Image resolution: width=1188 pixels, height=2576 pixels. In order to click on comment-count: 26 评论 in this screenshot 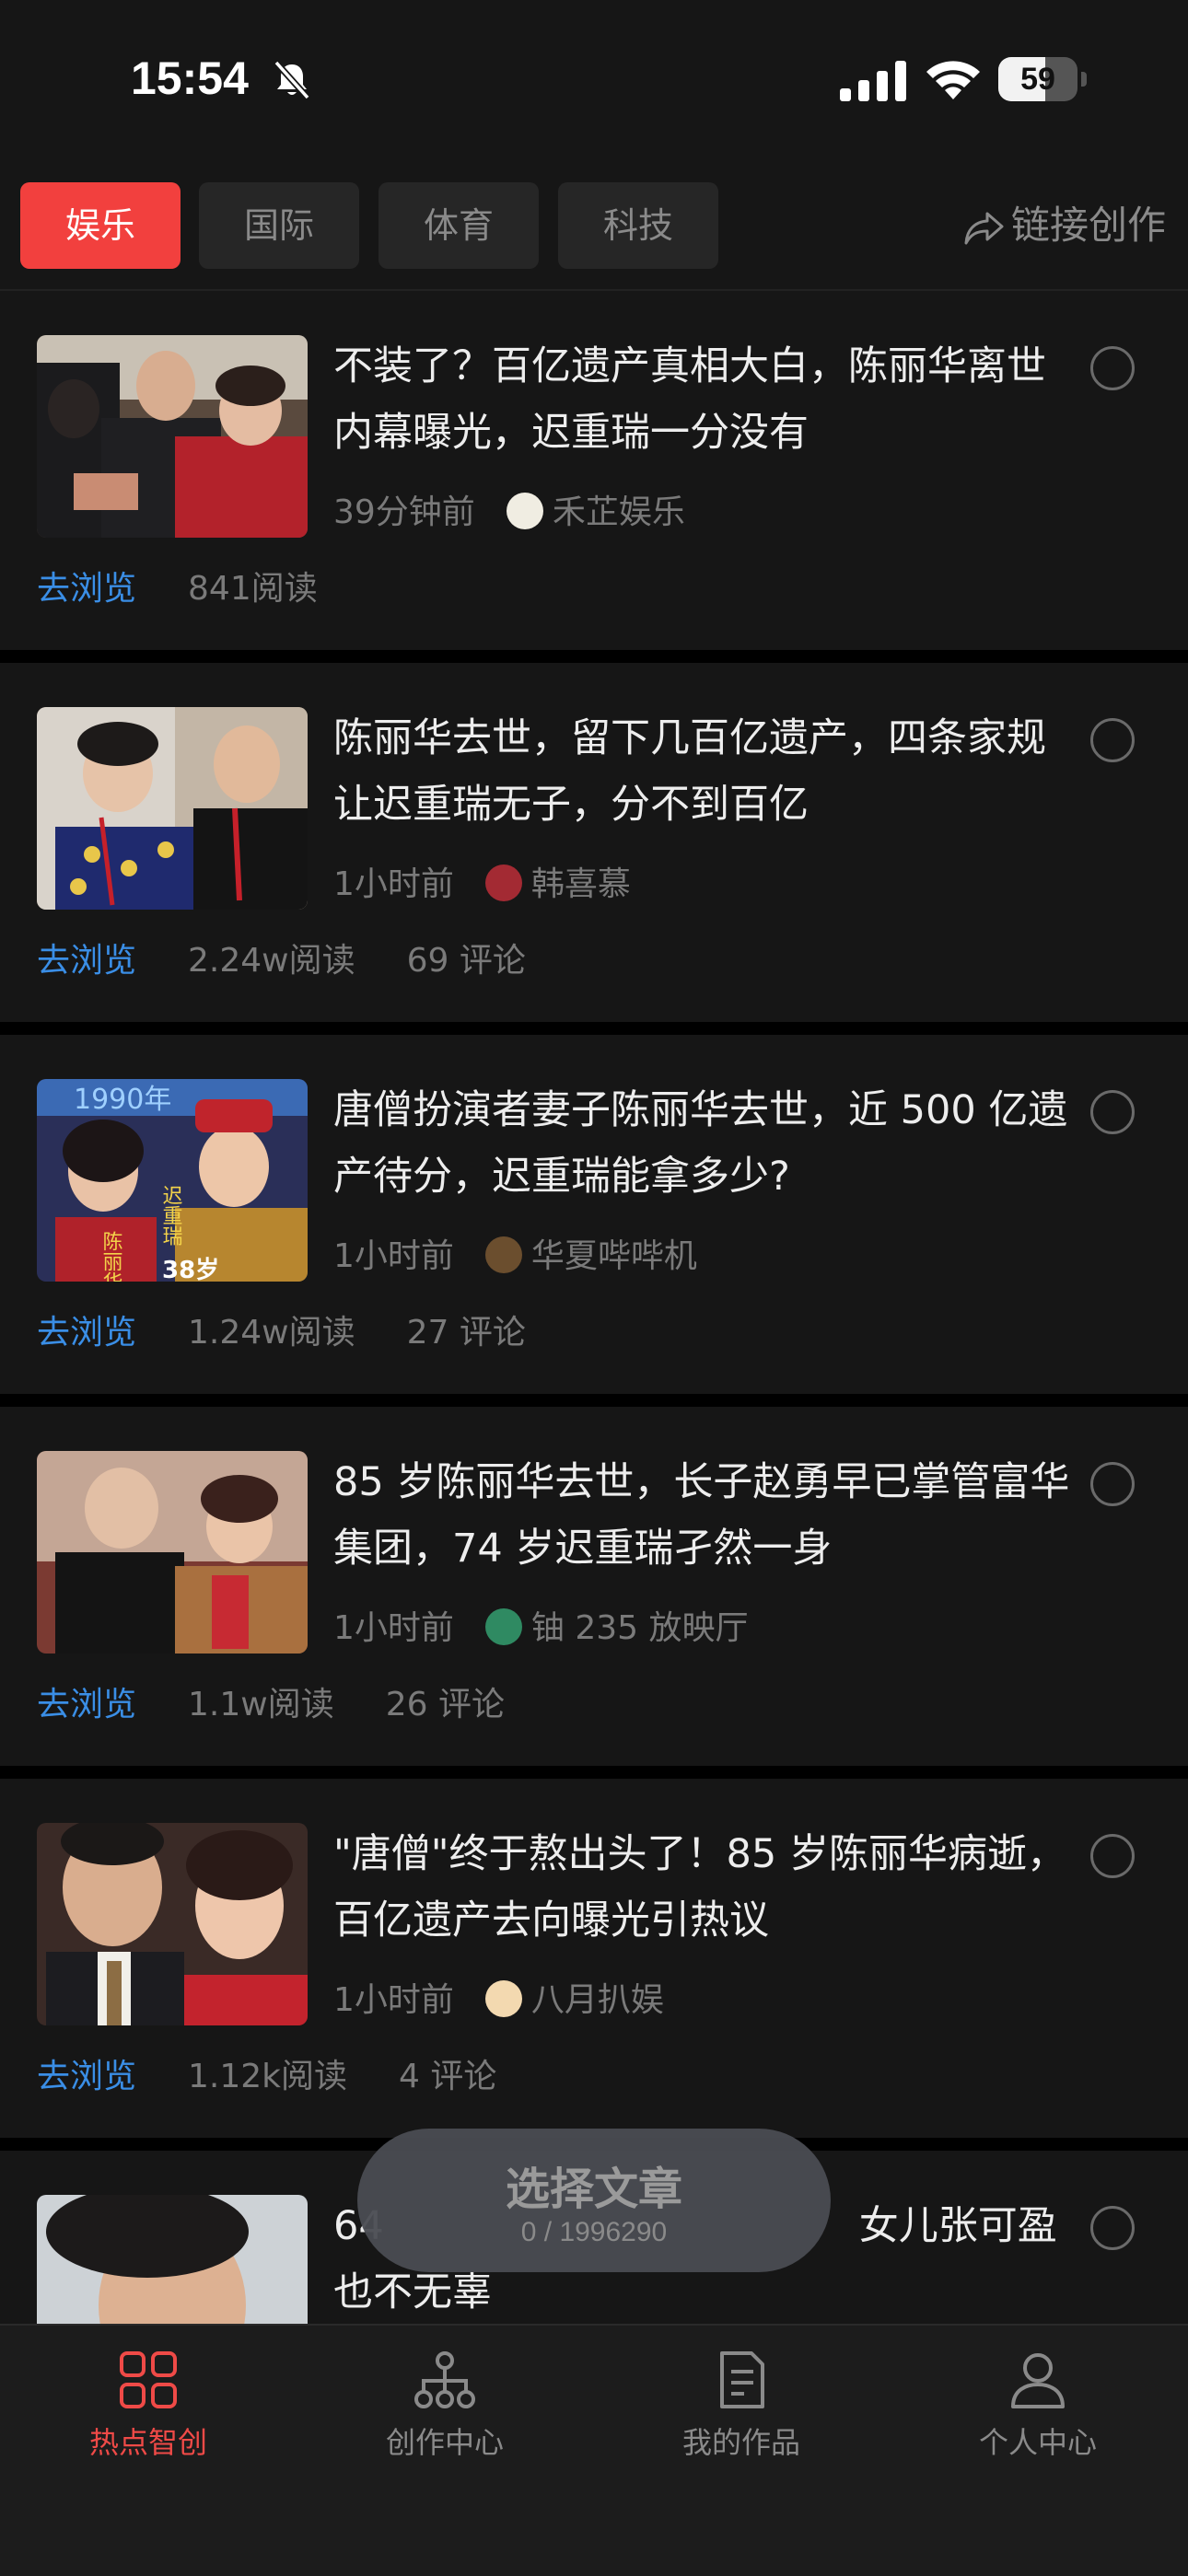, I will do `click(445, 1704)`.